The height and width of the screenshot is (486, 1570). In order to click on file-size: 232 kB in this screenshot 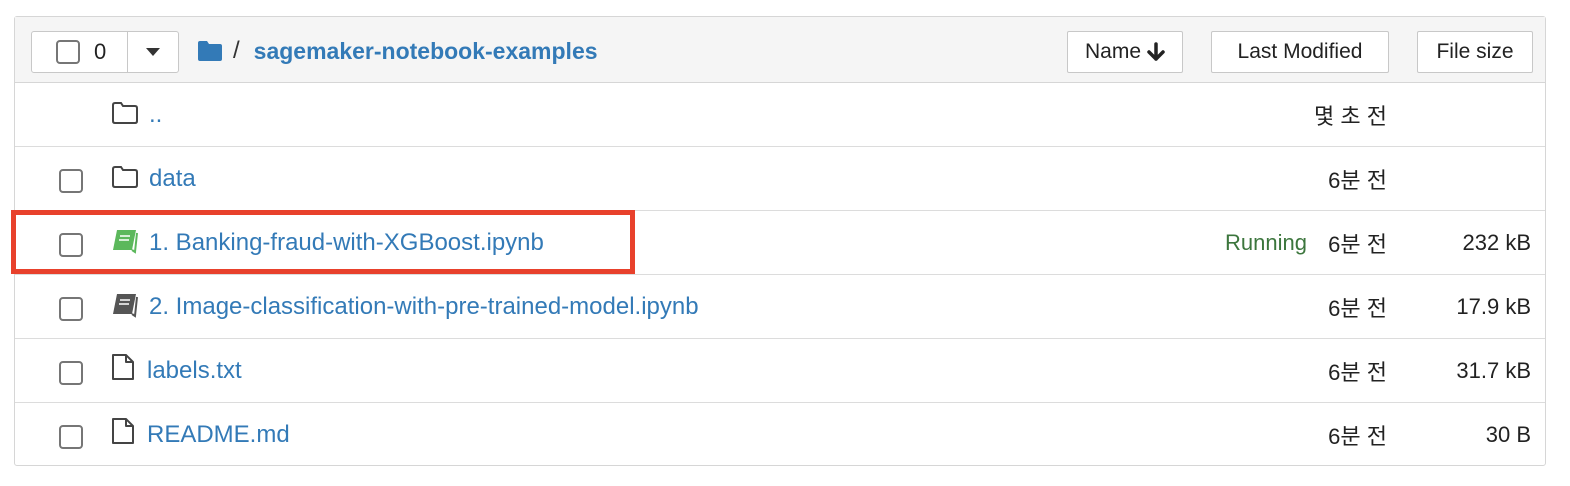, I will do `click(1497, 242)`.